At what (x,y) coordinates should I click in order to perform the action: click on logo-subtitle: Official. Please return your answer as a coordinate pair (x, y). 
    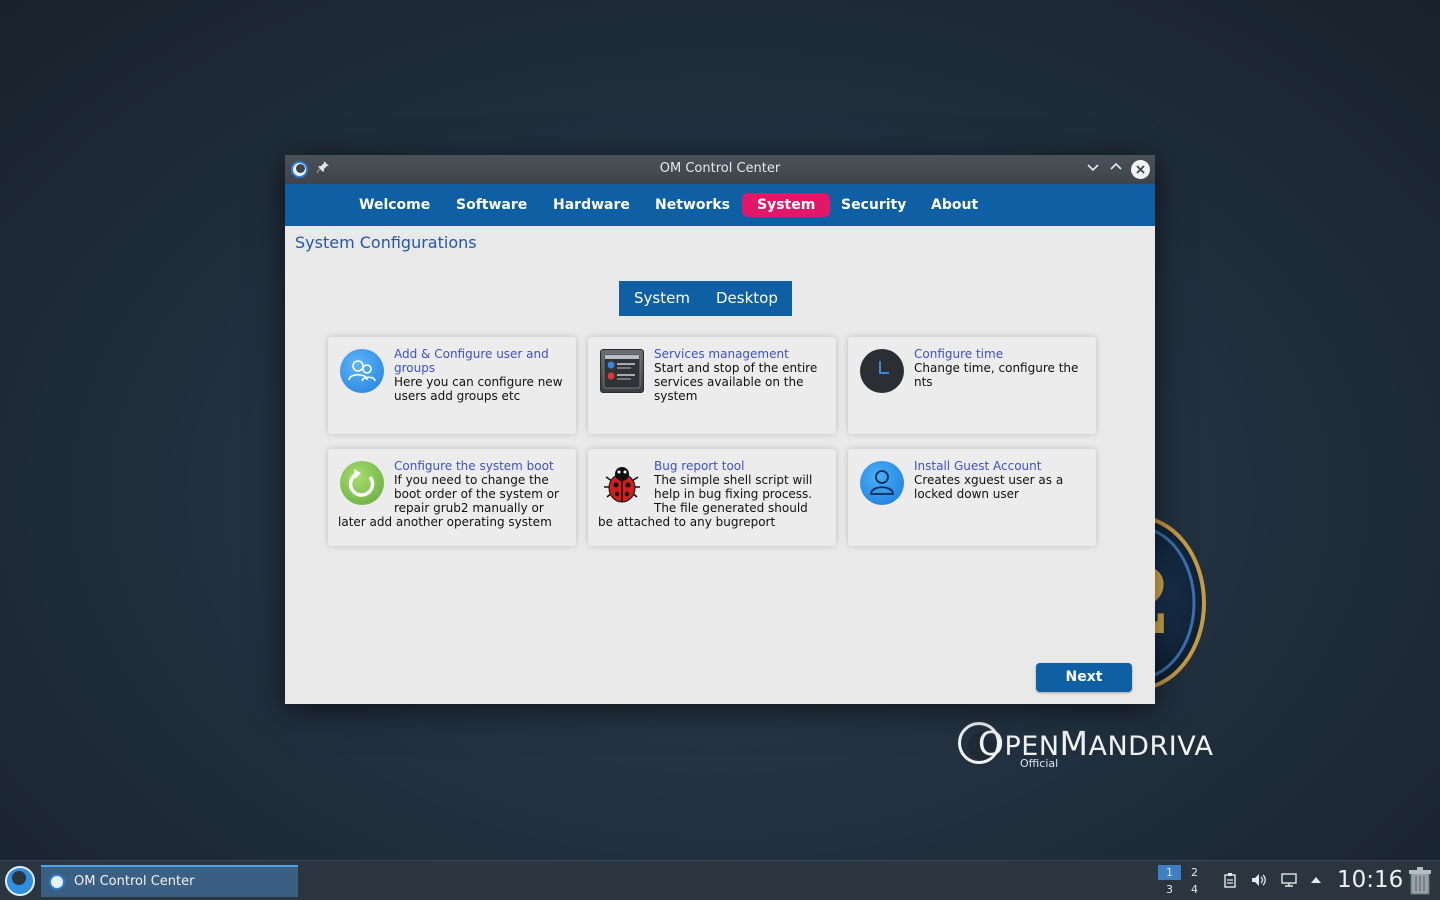
    Looking at the image, I should click on (1039, 763).